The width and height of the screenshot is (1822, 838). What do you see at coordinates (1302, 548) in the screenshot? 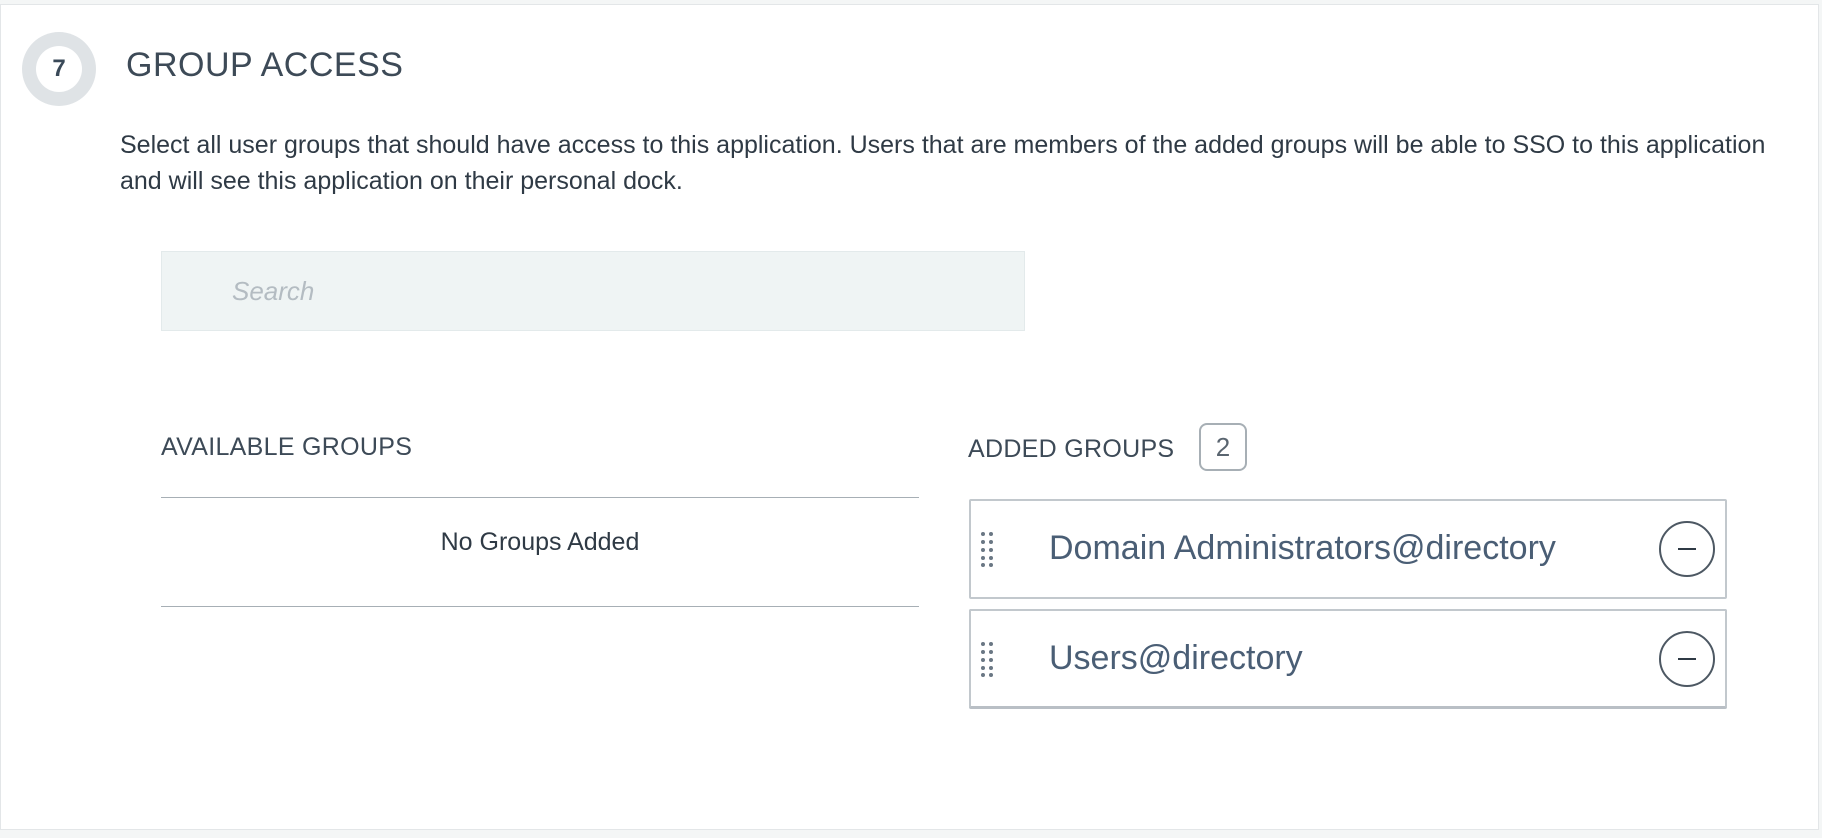
I see `added-group-label: Domain Administrators@directory` at bounding box center [1302, 548].